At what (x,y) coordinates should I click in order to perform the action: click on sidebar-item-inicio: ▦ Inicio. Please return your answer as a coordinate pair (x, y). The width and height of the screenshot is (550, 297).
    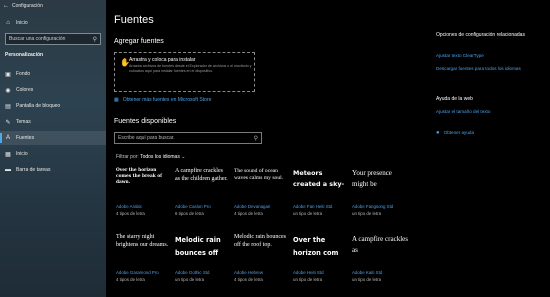
    Looking at the image, I should click on (53, 154).